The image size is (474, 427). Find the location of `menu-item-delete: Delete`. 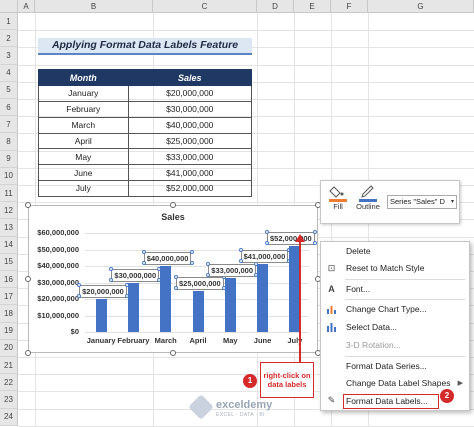

menu-item-delete: Delete is located at coordinates (395, 251).